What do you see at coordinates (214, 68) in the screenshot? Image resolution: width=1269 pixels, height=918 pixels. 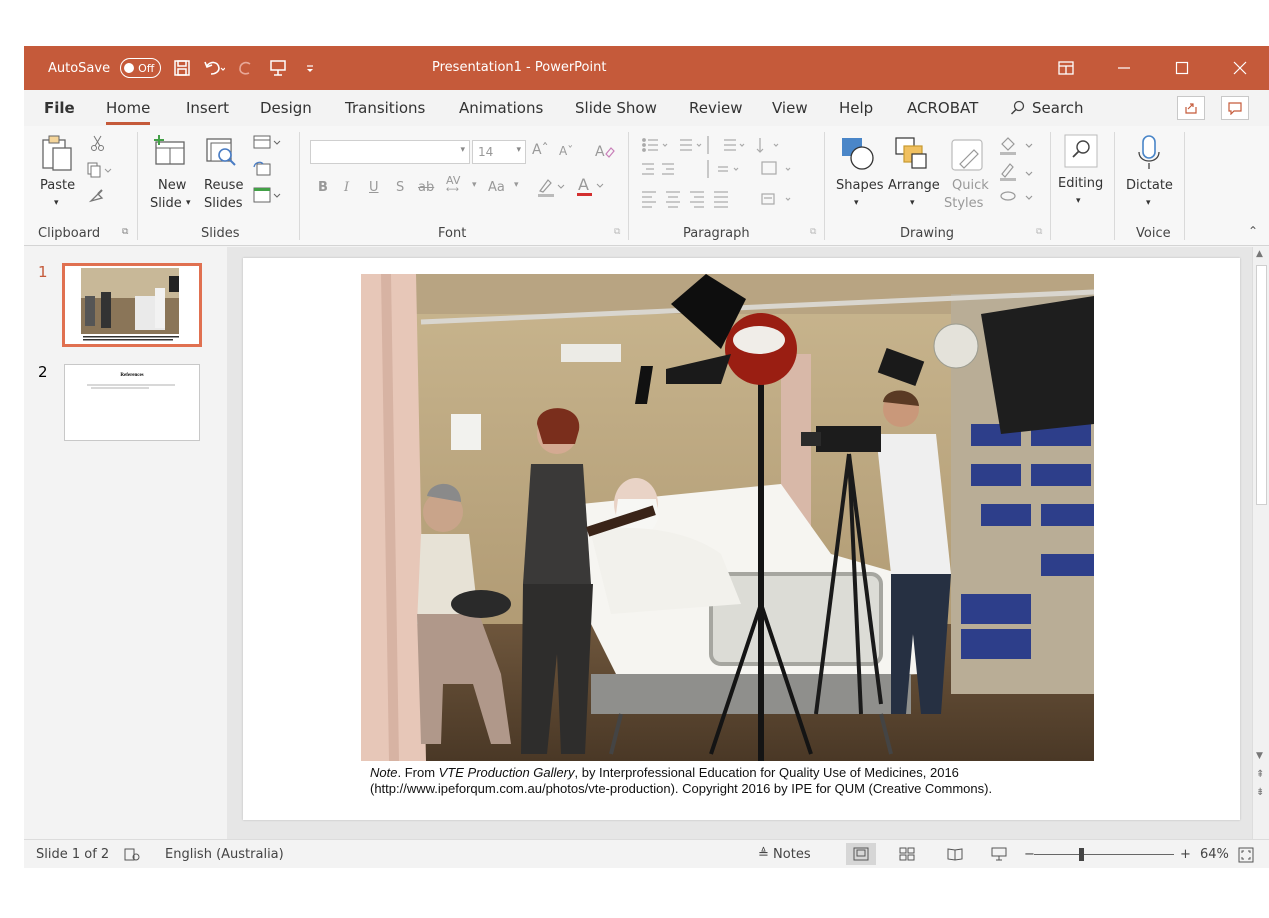 I see `undo-icon` at bounding box center [214, 68].